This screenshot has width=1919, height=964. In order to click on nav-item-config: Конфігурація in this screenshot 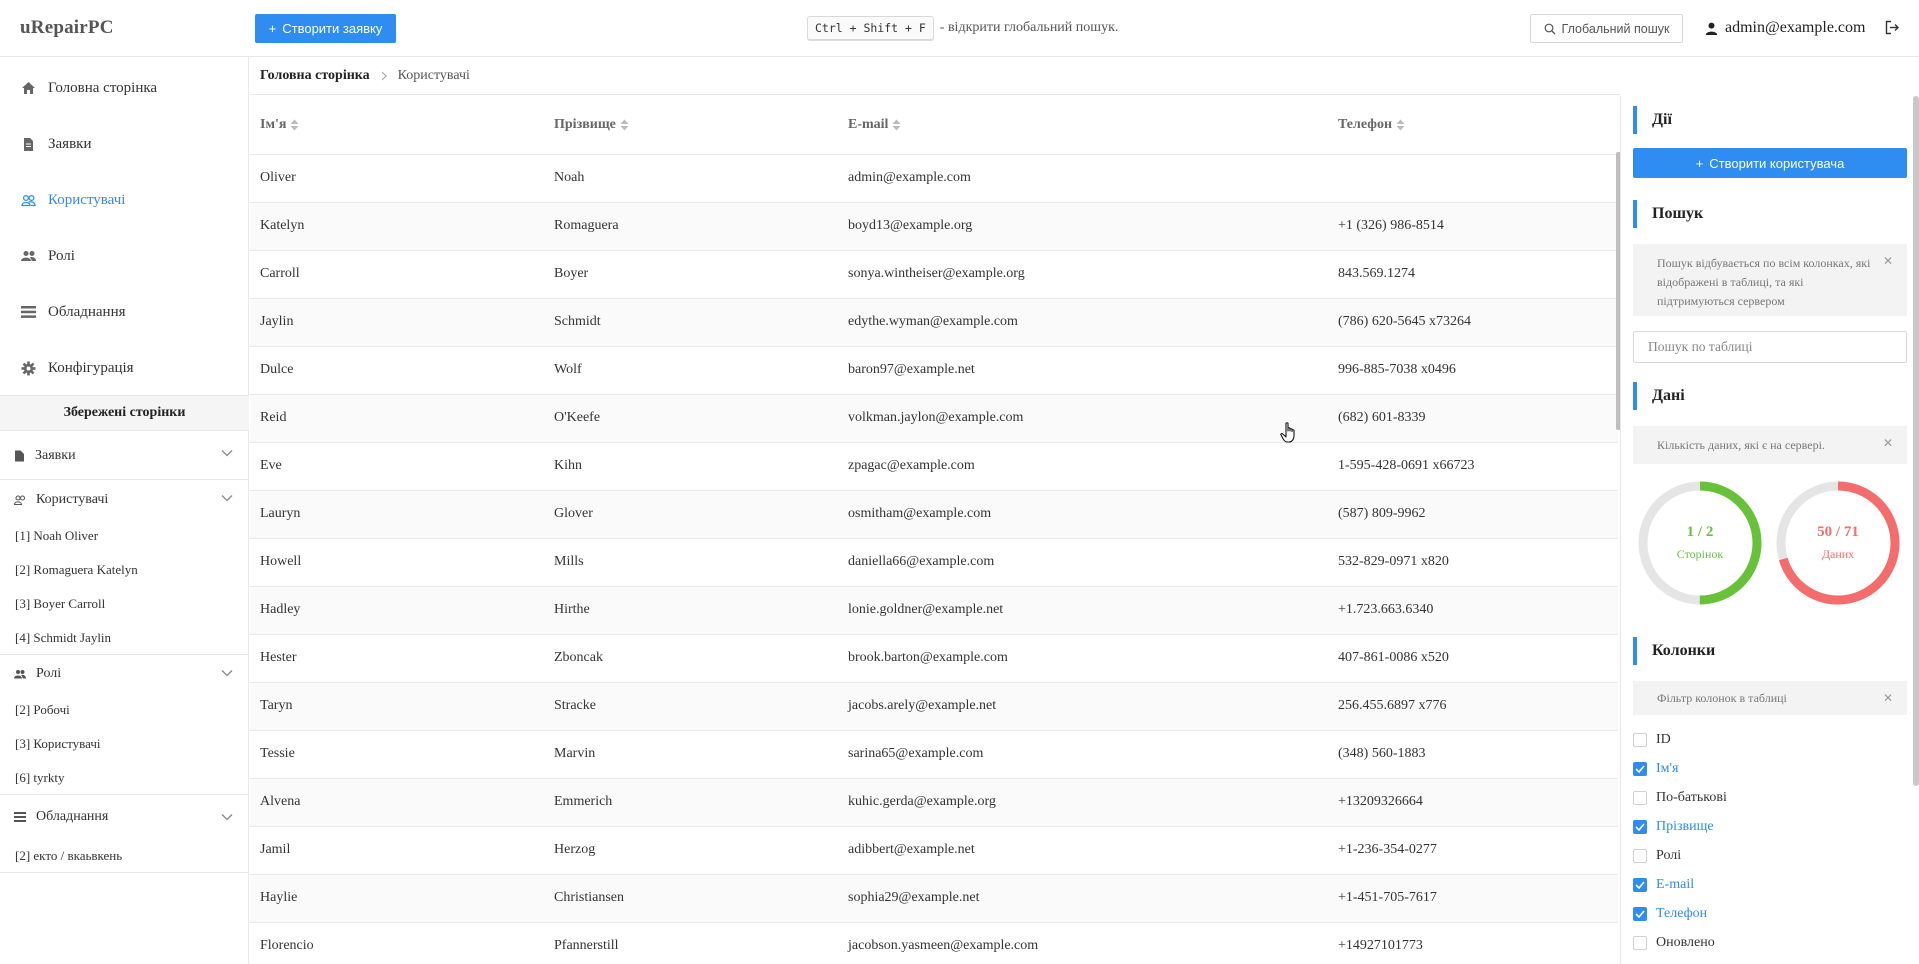, I will do `click(77, 368)`.